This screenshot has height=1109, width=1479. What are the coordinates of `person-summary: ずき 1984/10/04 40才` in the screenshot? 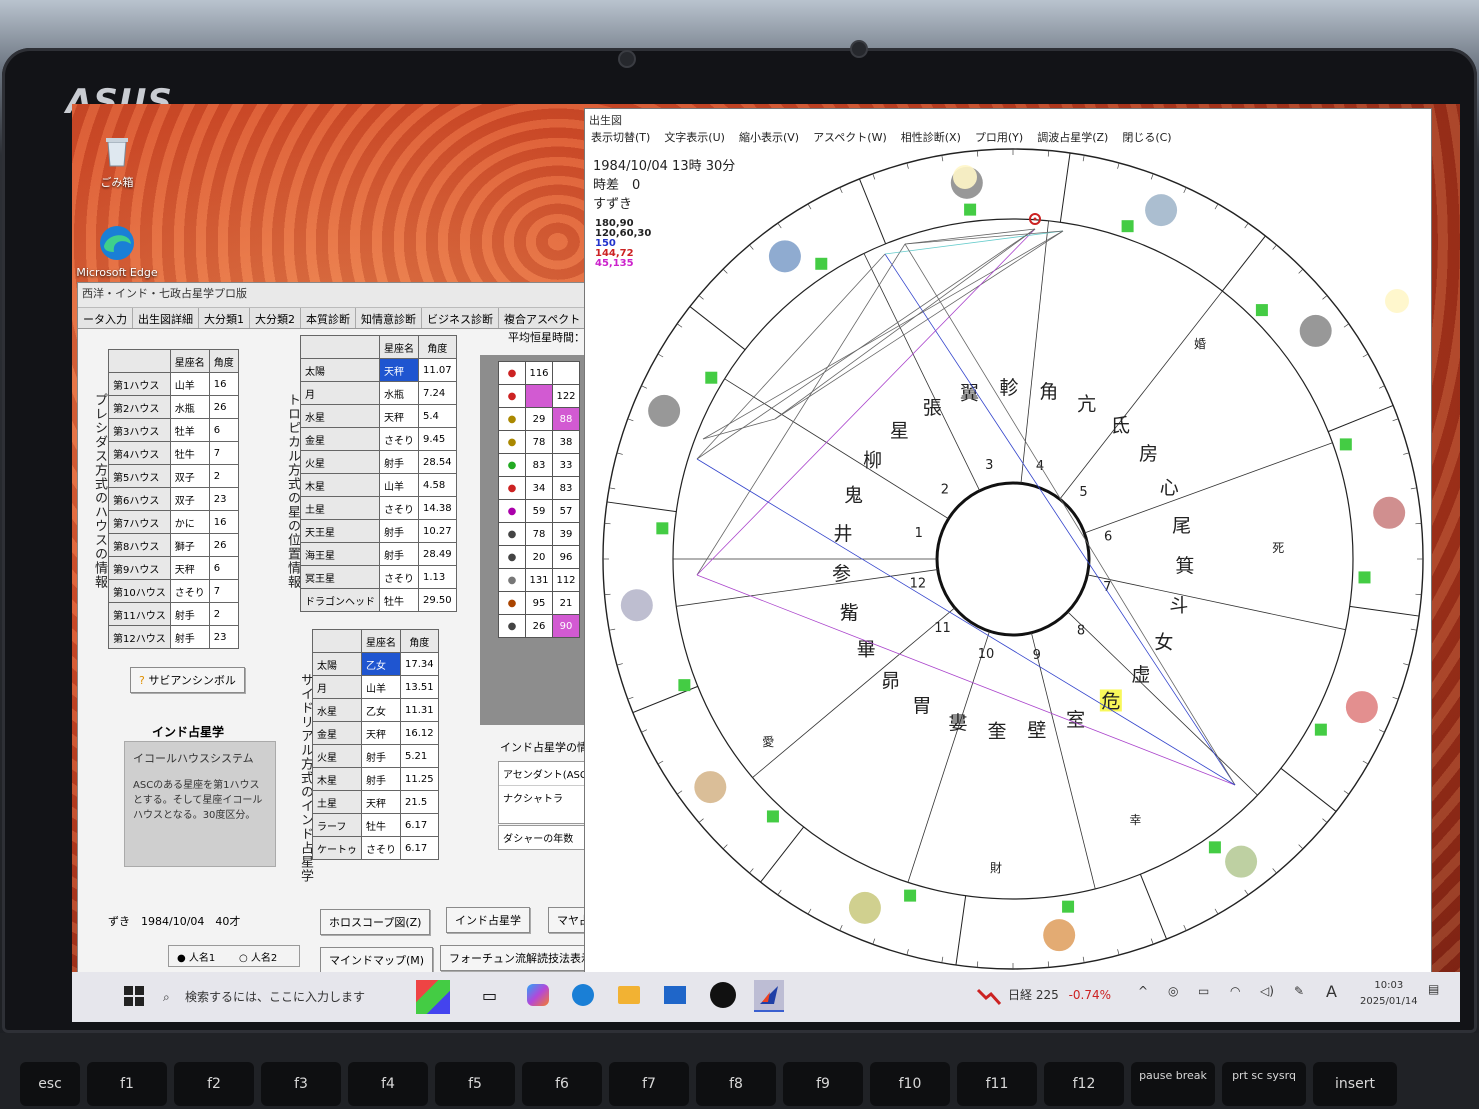 It's located at (174, 921).